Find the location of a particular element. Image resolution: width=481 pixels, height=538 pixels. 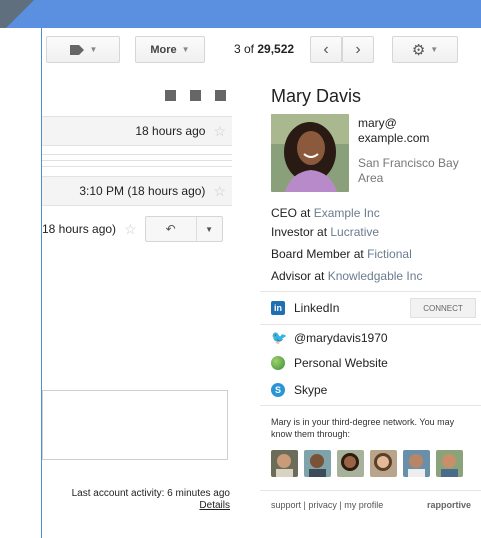

toolbar: ▼ More ▼ 3 of 29,522 ‹ › ⚙ ▼ is located at coordinates (240, 50).